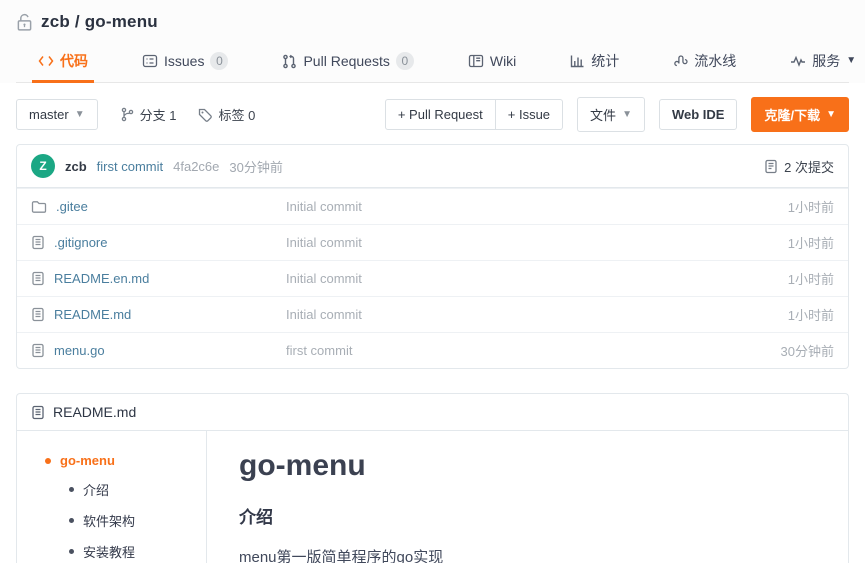  What do you see at coordinates (807, 351) in the screenshot?
I see `file-commit-time: 30分钟前` at bounding box center [807, 351].